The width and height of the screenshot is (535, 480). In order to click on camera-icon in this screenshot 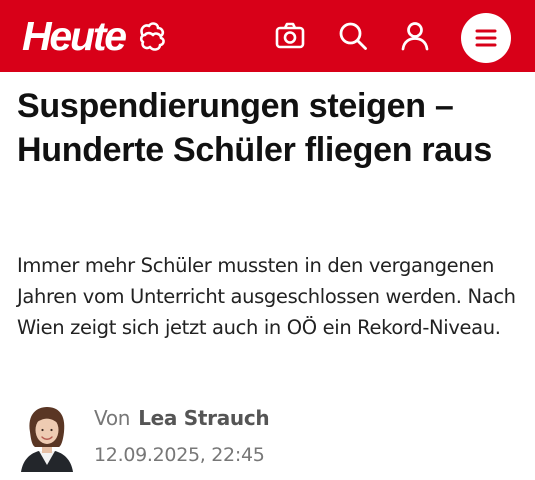, I will do `click(290, 36)`.